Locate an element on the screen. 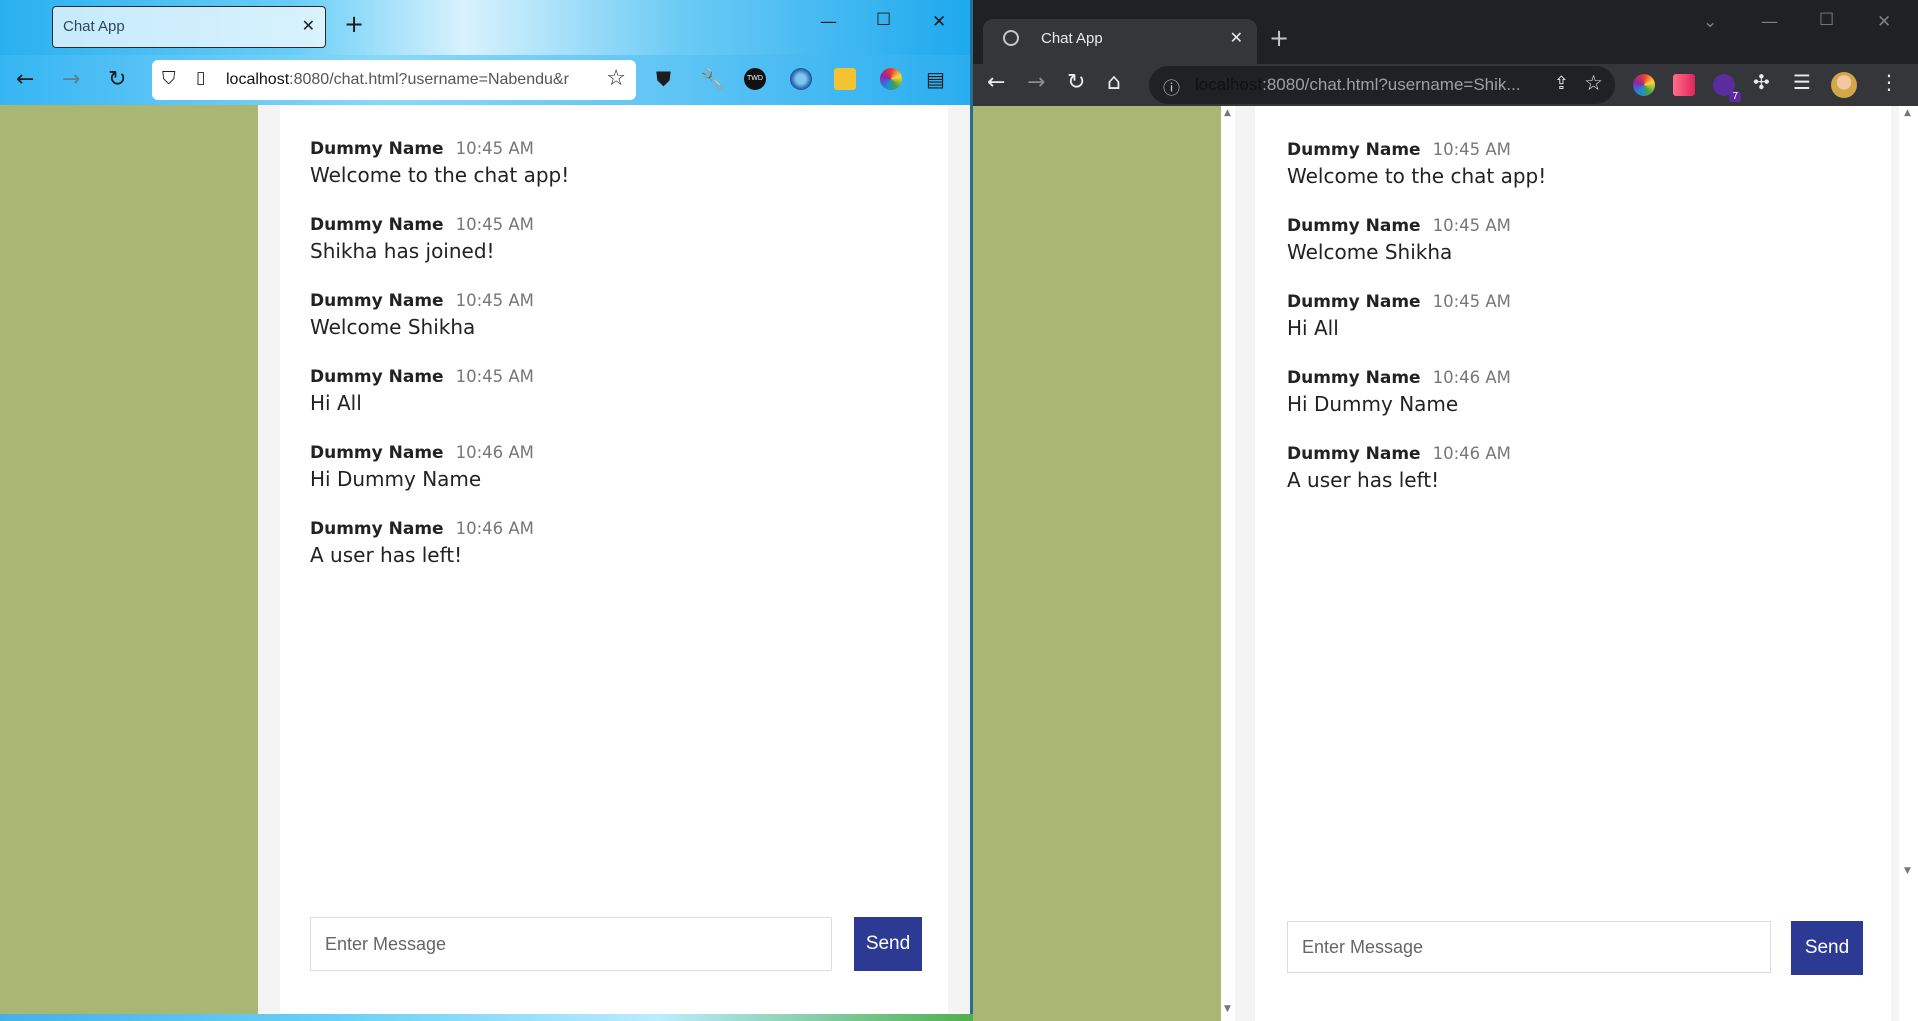 The height and width of the screenshot is (1021, 1918). scrollbar: ▲ ▼ is located at coordinates (1908, 563).